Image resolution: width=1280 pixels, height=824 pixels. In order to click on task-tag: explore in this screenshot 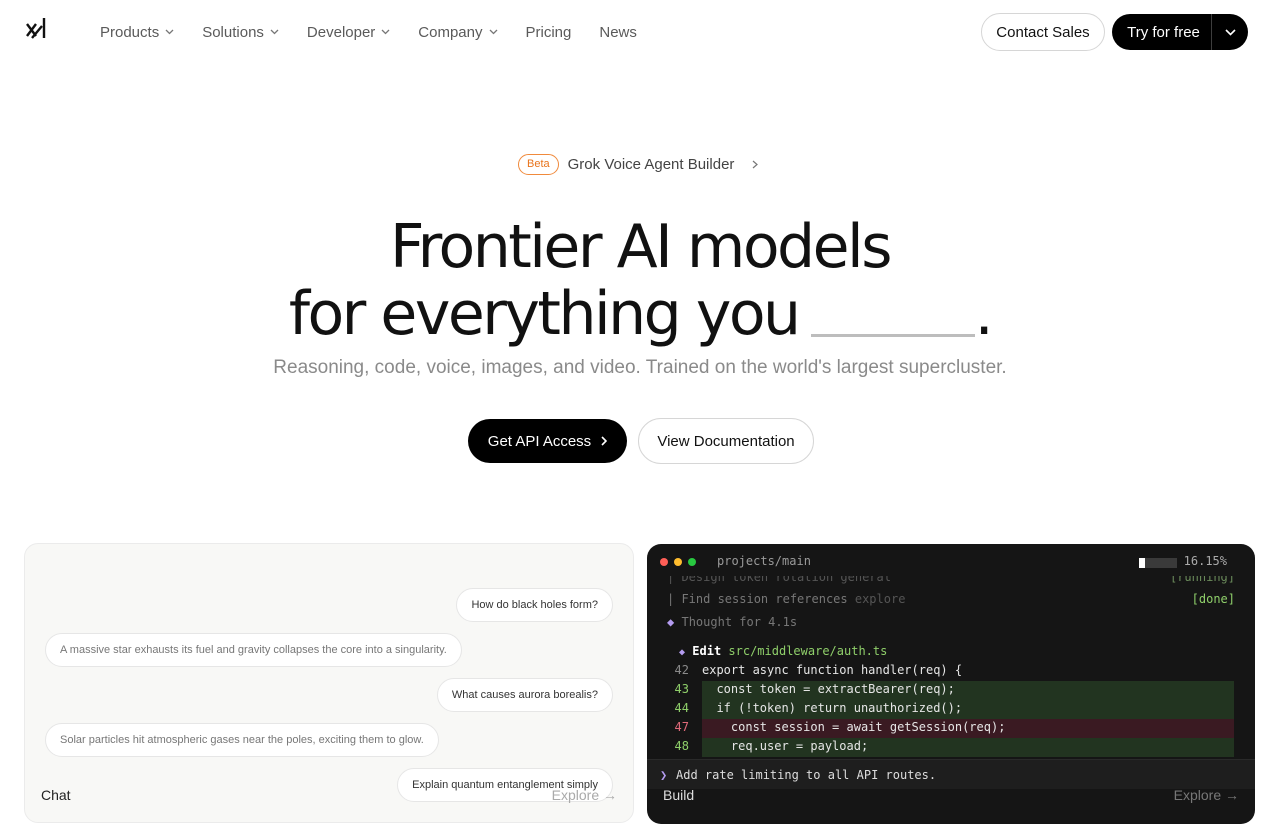, I will do `click(880, 599)`.